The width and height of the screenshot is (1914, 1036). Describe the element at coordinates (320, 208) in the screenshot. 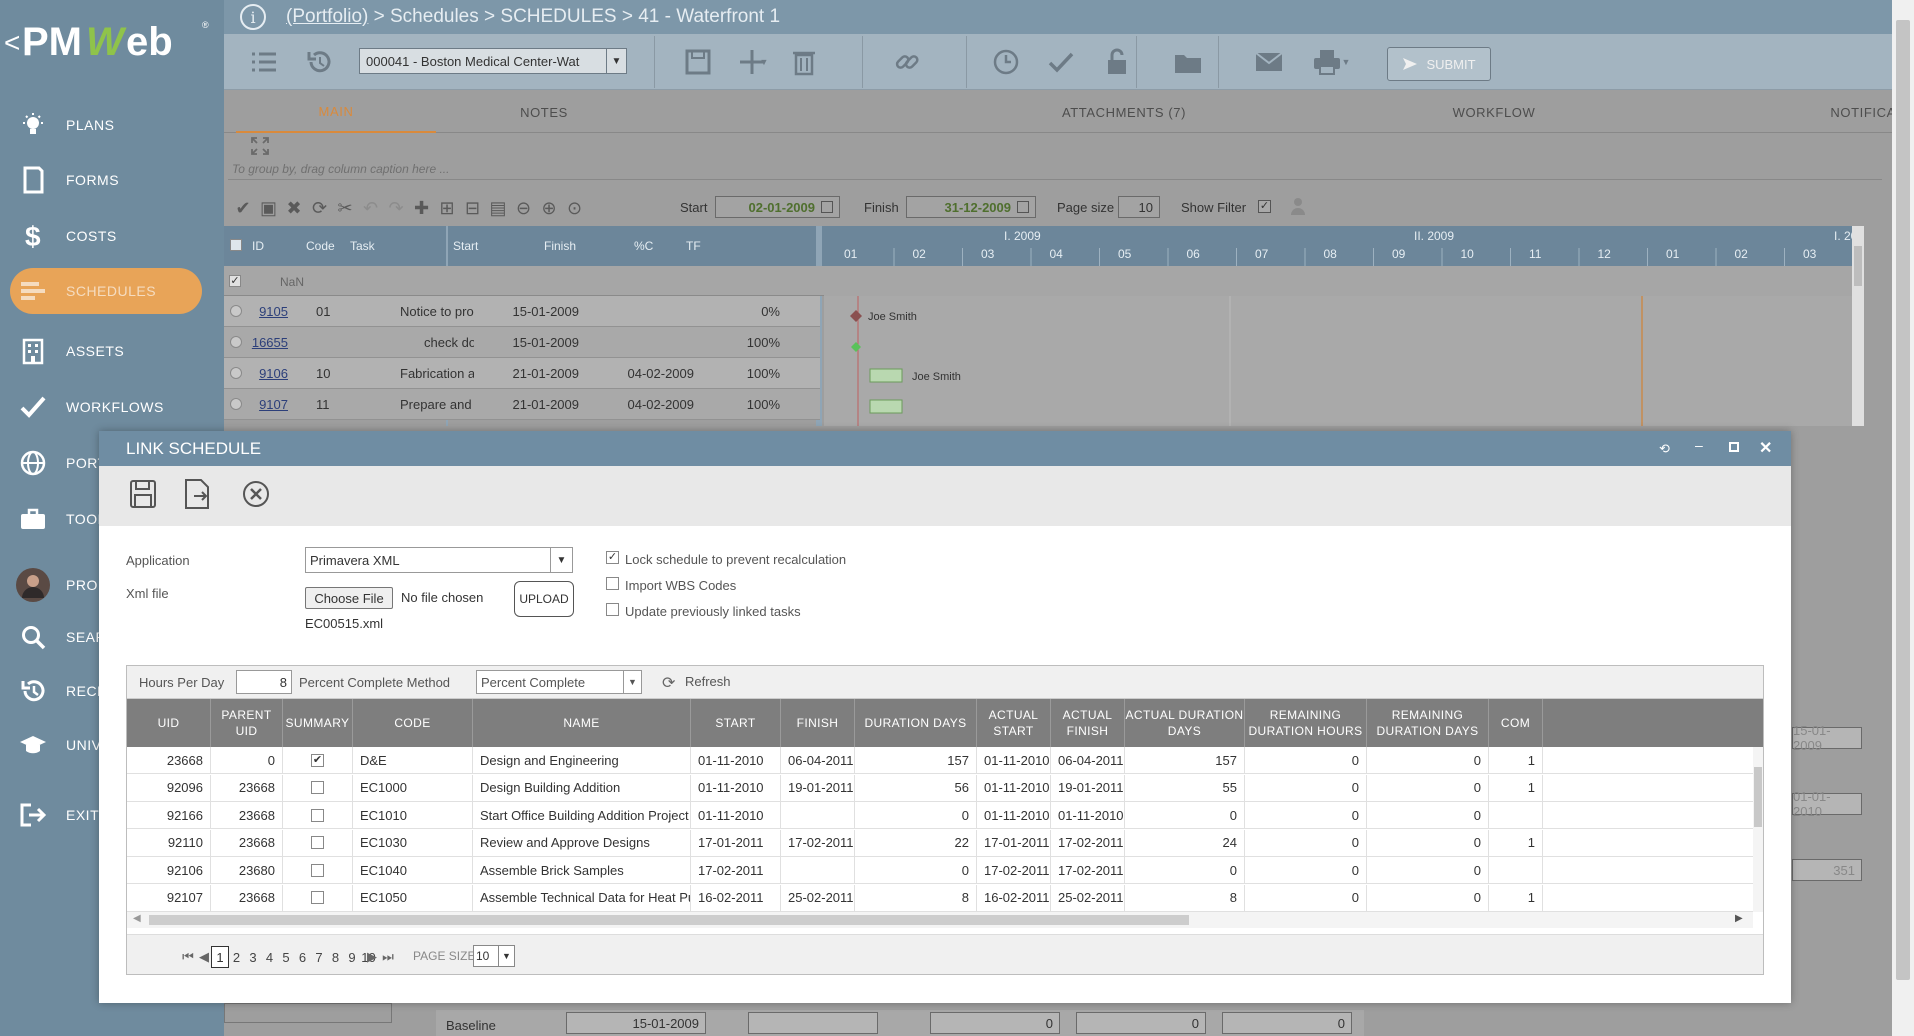

I see `refresh-icon: ⟳` at that location.